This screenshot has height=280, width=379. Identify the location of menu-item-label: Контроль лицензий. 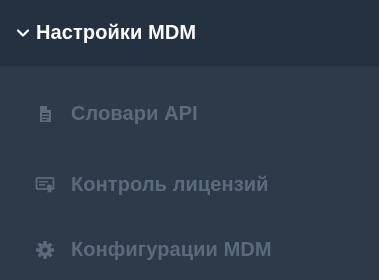
(170, 184).